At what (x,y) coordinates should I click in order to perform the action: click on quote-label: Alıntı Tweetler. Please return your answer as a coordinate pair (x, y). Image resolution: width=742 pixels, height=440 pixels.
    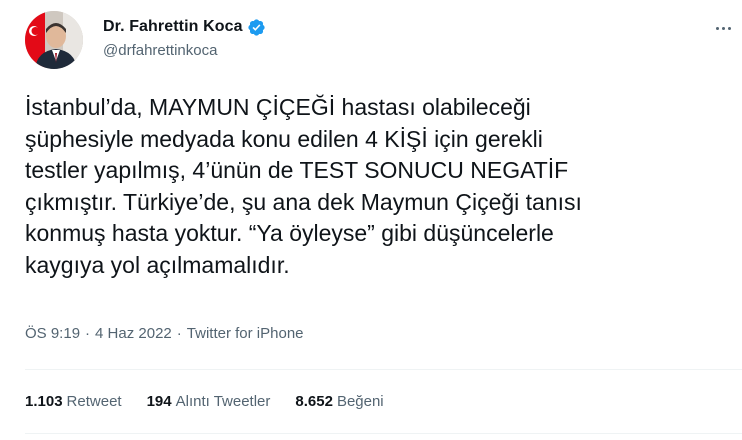
    Looking at the image, I should click on (223, 401).